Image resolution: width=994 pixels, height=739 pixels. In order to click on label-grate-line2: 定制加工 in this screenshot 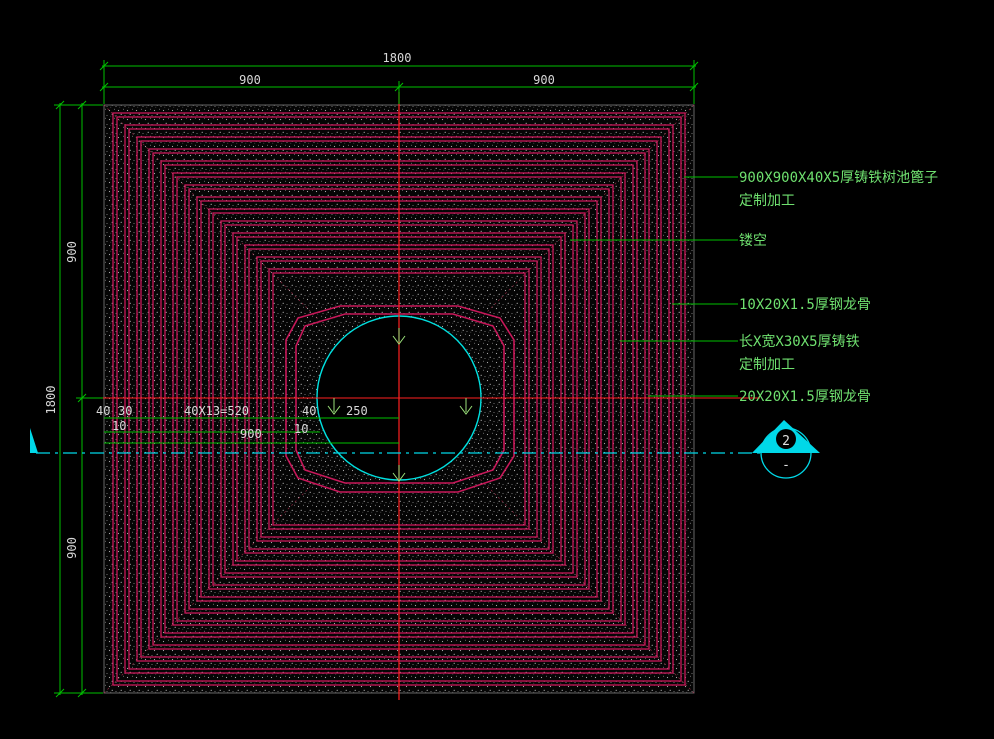, I will do `click(767, 201)`.